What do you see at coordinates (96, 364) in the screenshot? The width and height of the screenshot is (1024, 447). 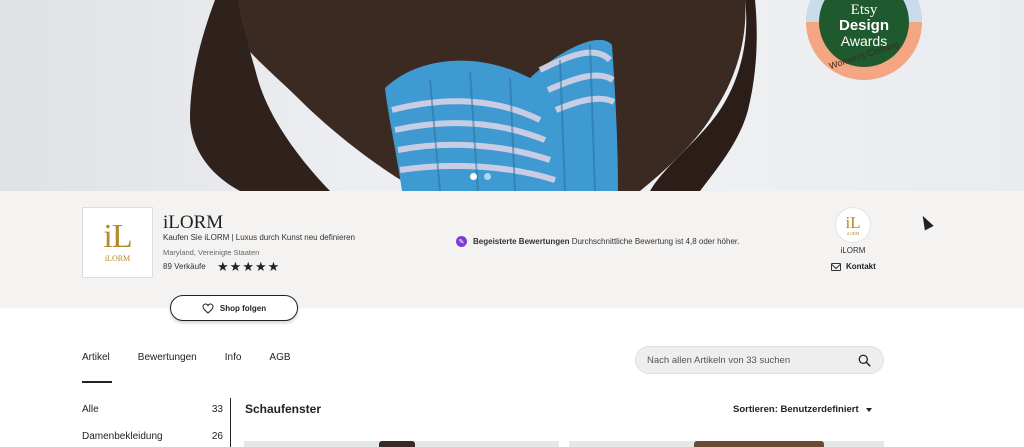 I see `tab-artikel: Artikel` at bounding box center [96, 364].